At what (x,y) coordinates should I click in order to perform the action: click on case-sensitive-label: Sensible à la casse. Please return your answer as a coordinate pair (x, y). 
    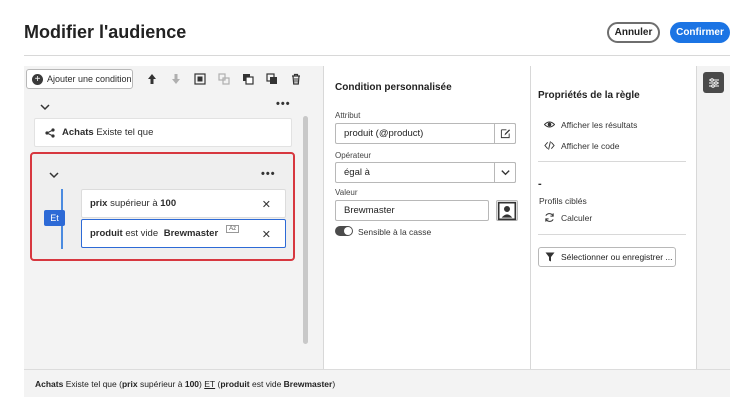
    Looking at the image, I should click on (395, 232).